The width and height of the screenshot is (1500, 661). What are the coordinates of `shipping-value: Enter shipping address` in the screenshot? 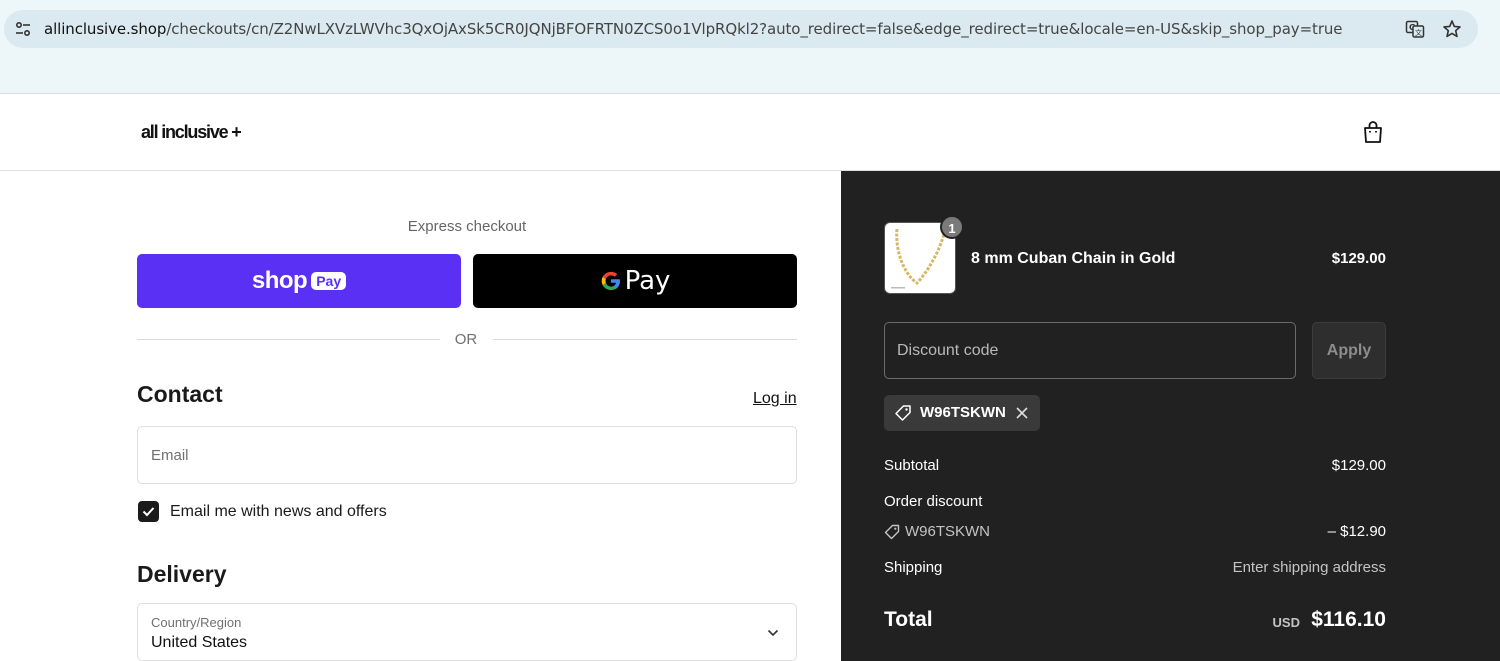 It's located at (1309, 567).